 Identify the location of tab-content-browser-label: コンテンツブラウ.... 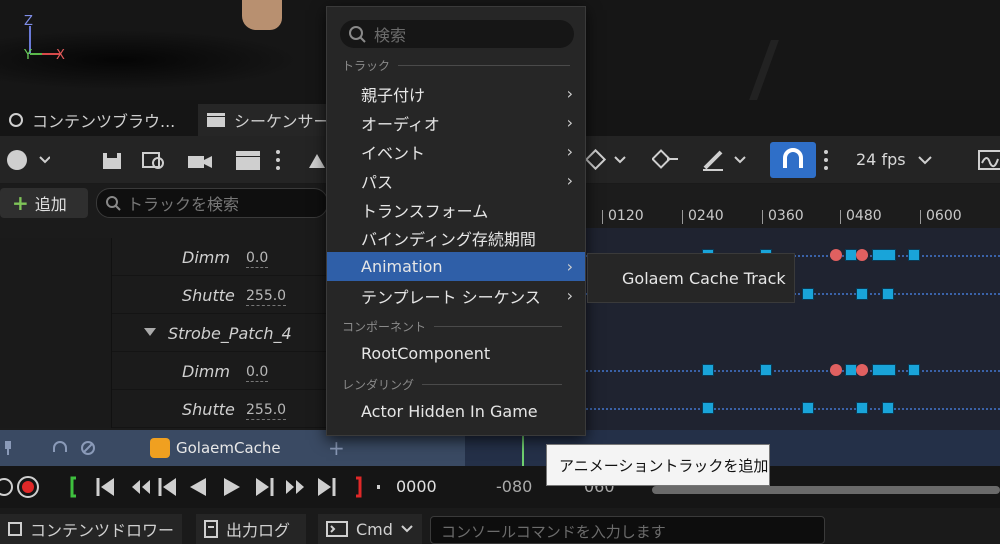
(104, 121).